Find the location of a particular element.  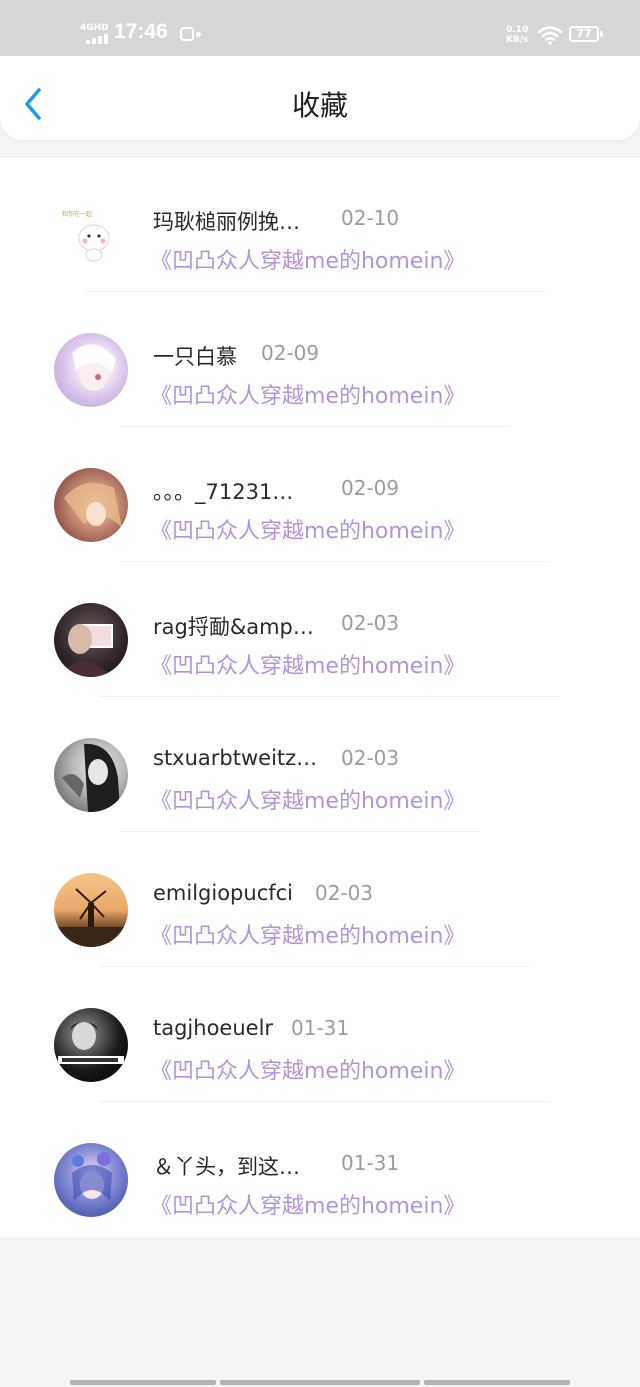

user-name: tagjhoeuelr is located at coordinates (213, 1028).